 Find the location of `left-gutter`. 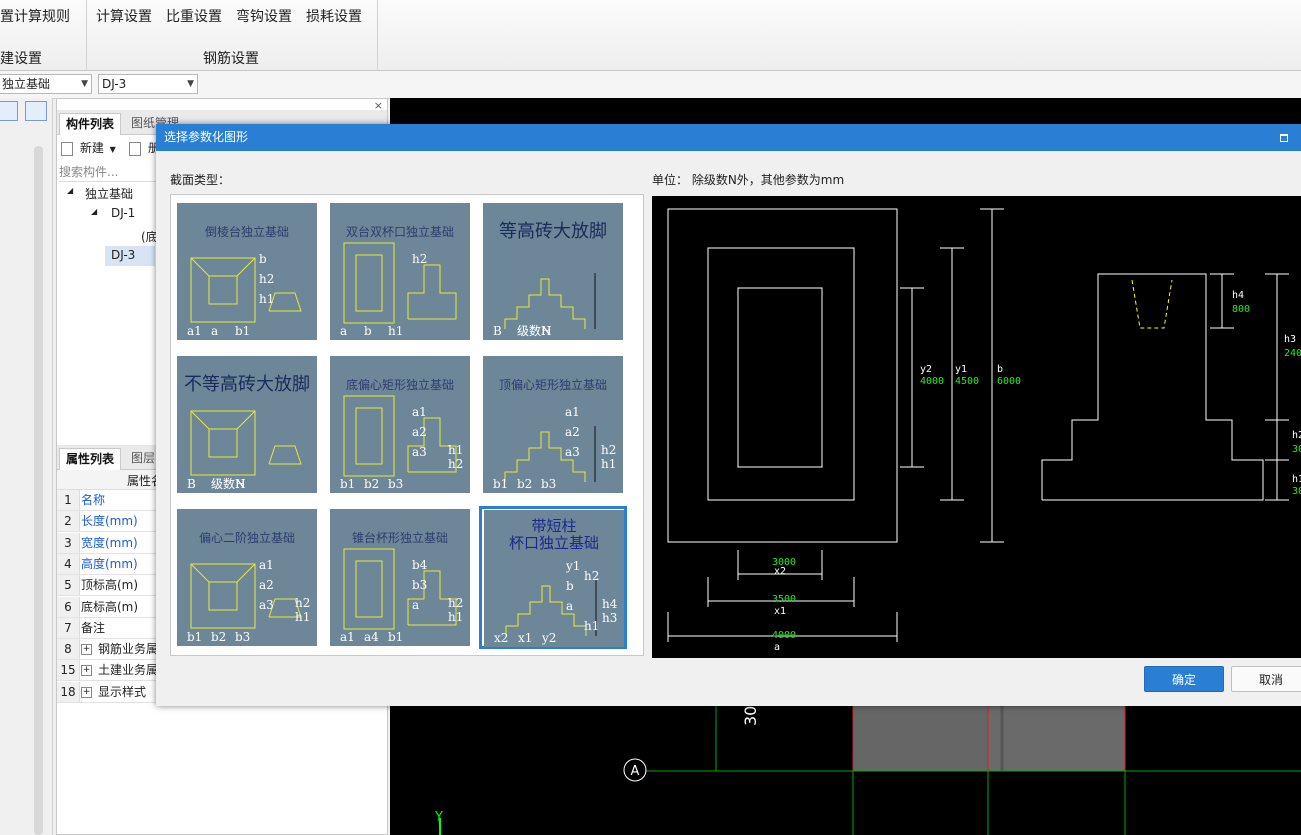

left-gutter is located at coordinates (26, 466).